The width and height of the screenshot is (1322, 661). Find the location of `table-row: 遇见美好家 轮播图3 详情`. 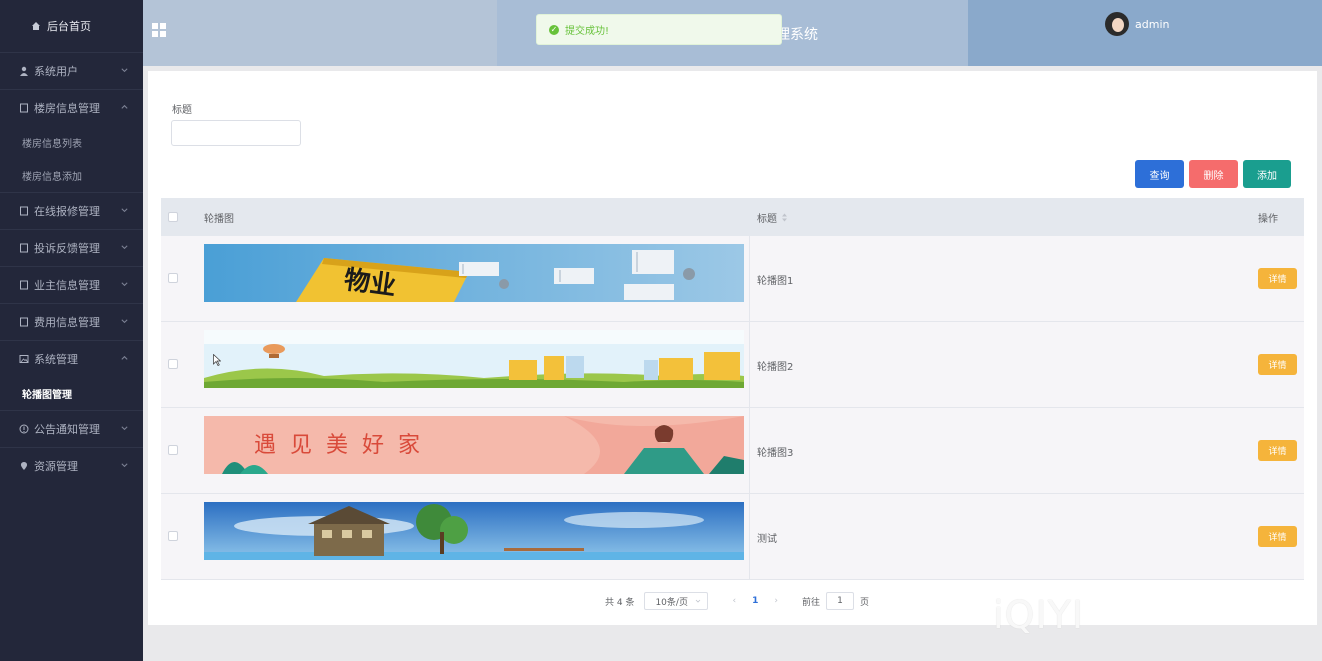

table-row: 遇见美好家 轮播图3 详情 is located at coordinates (732, 451).